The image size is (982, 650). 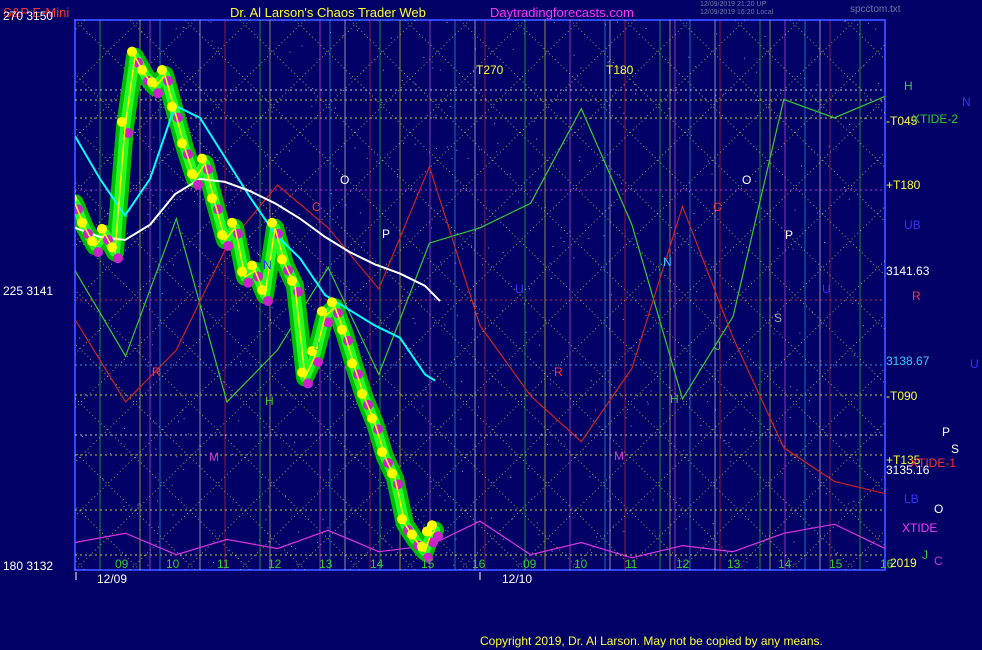 What do you see at coordinates (925, 555) in the screenshot?
I see `right-label-j: J` at bounding box center [925, 555].